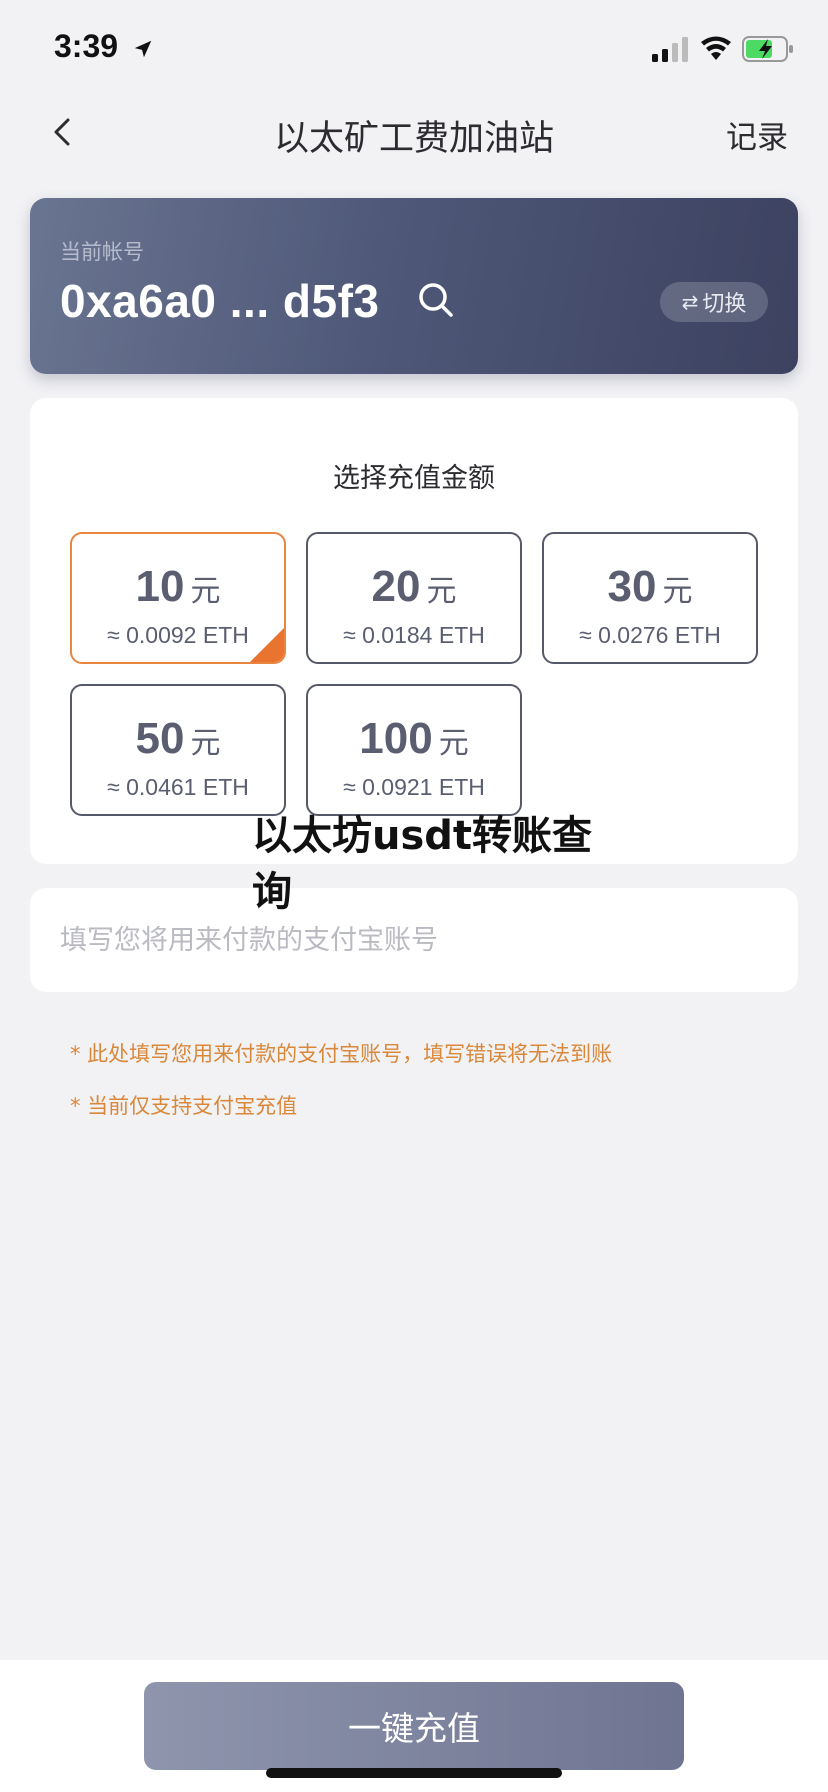  What do you see at coordinates (632, 586) in the screenshot?
I see `amount-value: 30` at bounding box center [632, 586].